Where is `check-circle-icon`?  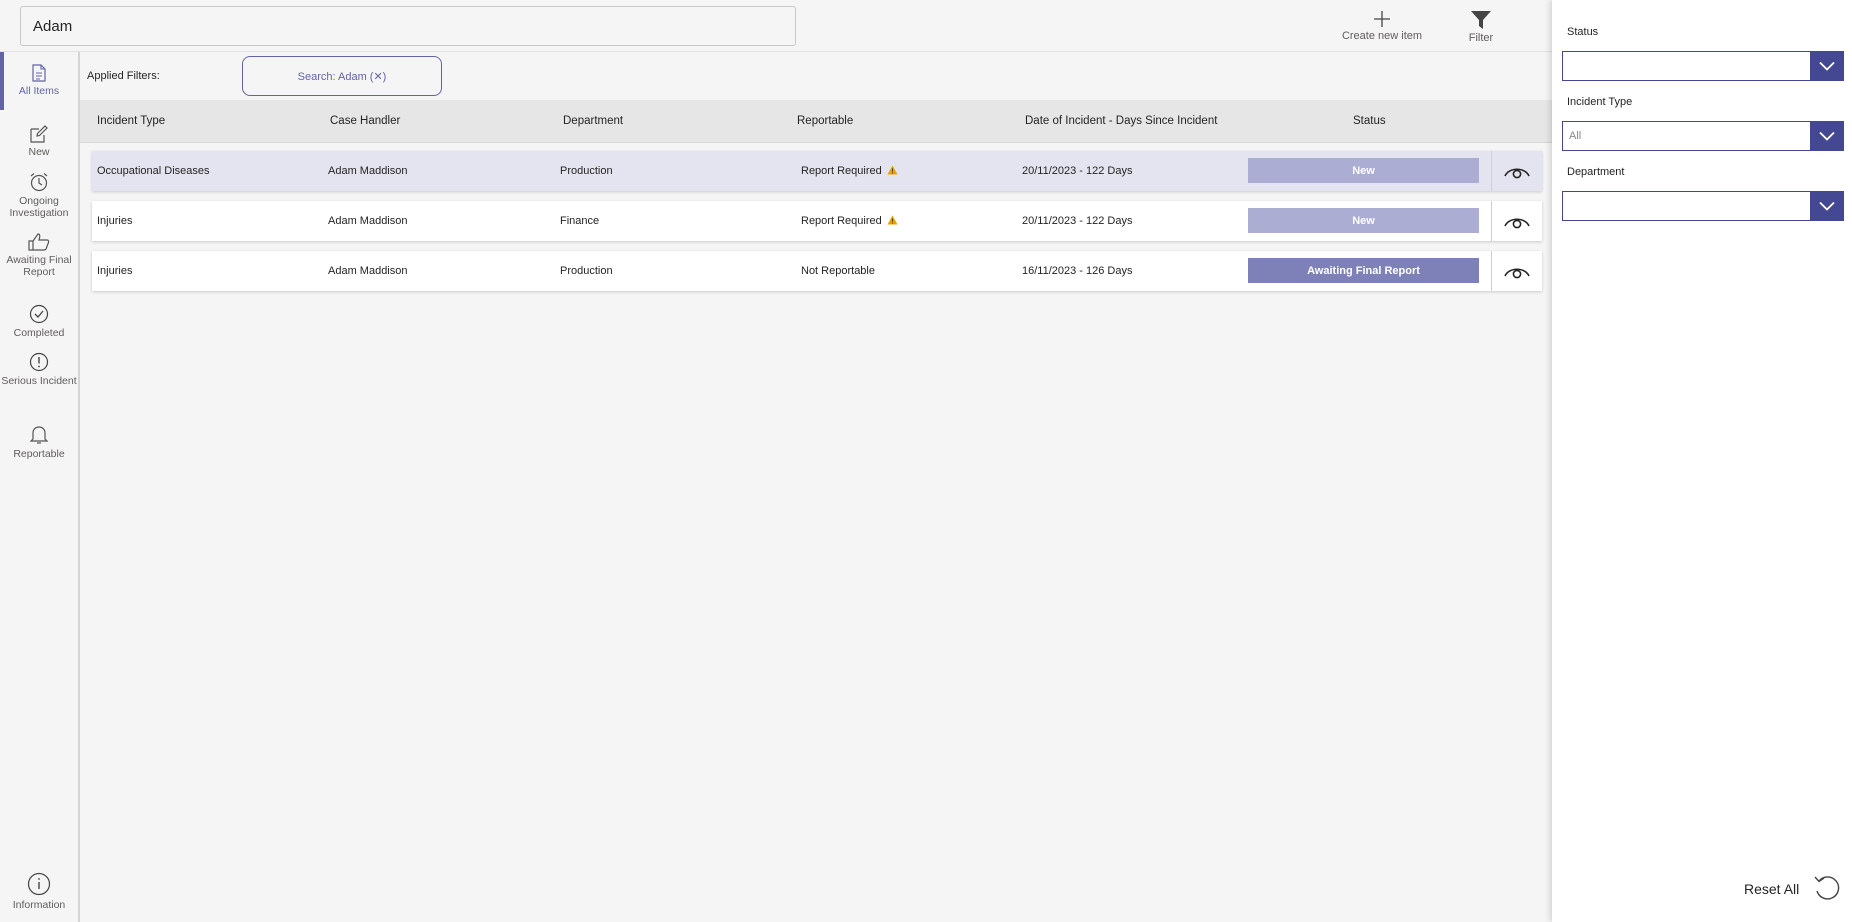
check-circle-icon is located at coordinates (39, 314).